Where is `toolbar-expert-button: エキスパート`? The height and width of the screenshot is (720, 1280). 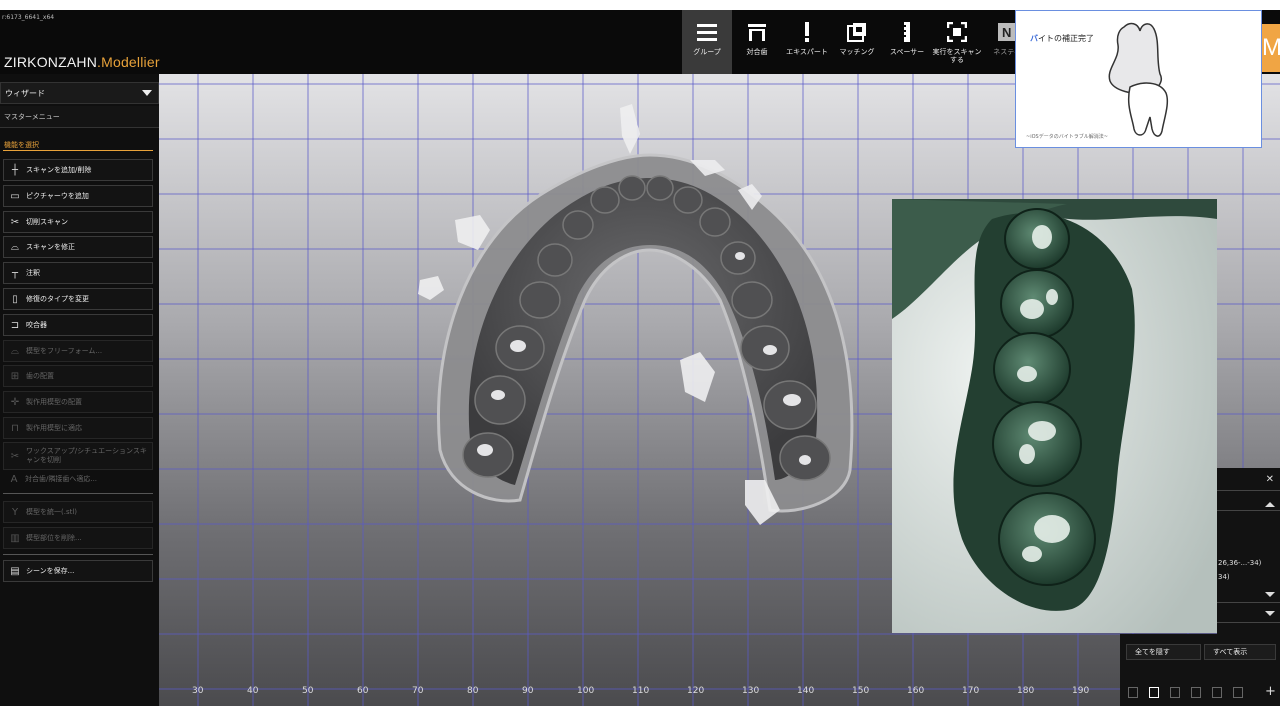
toolbar-expert-button: エキスパート is located at coordinates (807, 42).